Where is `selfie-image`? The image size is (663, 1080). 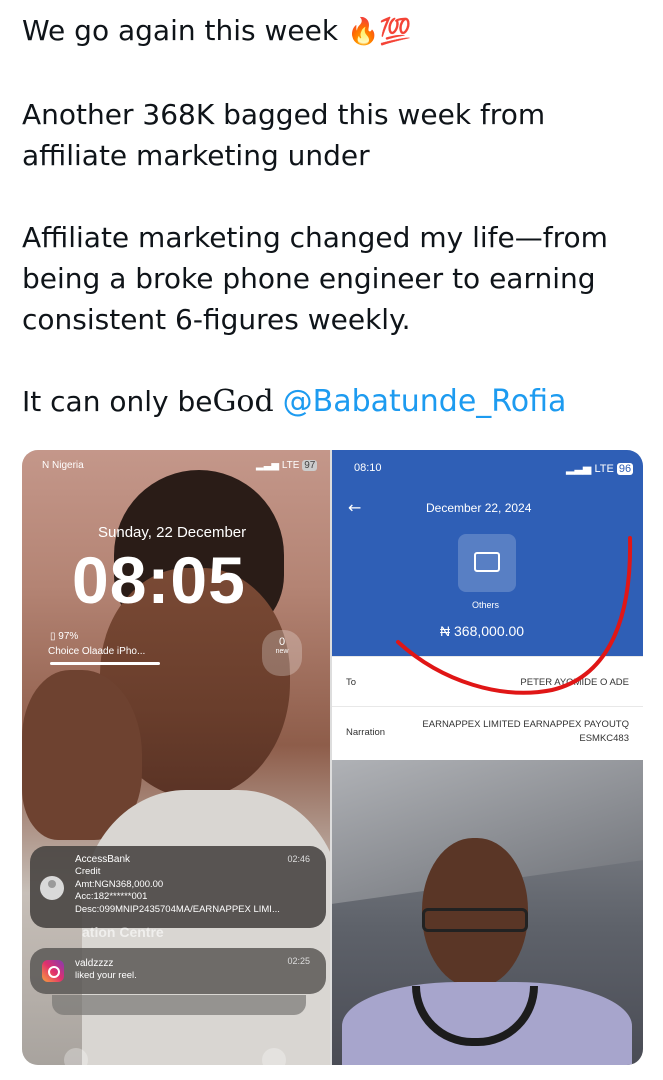
selfie-image is located at coordinates (487, 912).